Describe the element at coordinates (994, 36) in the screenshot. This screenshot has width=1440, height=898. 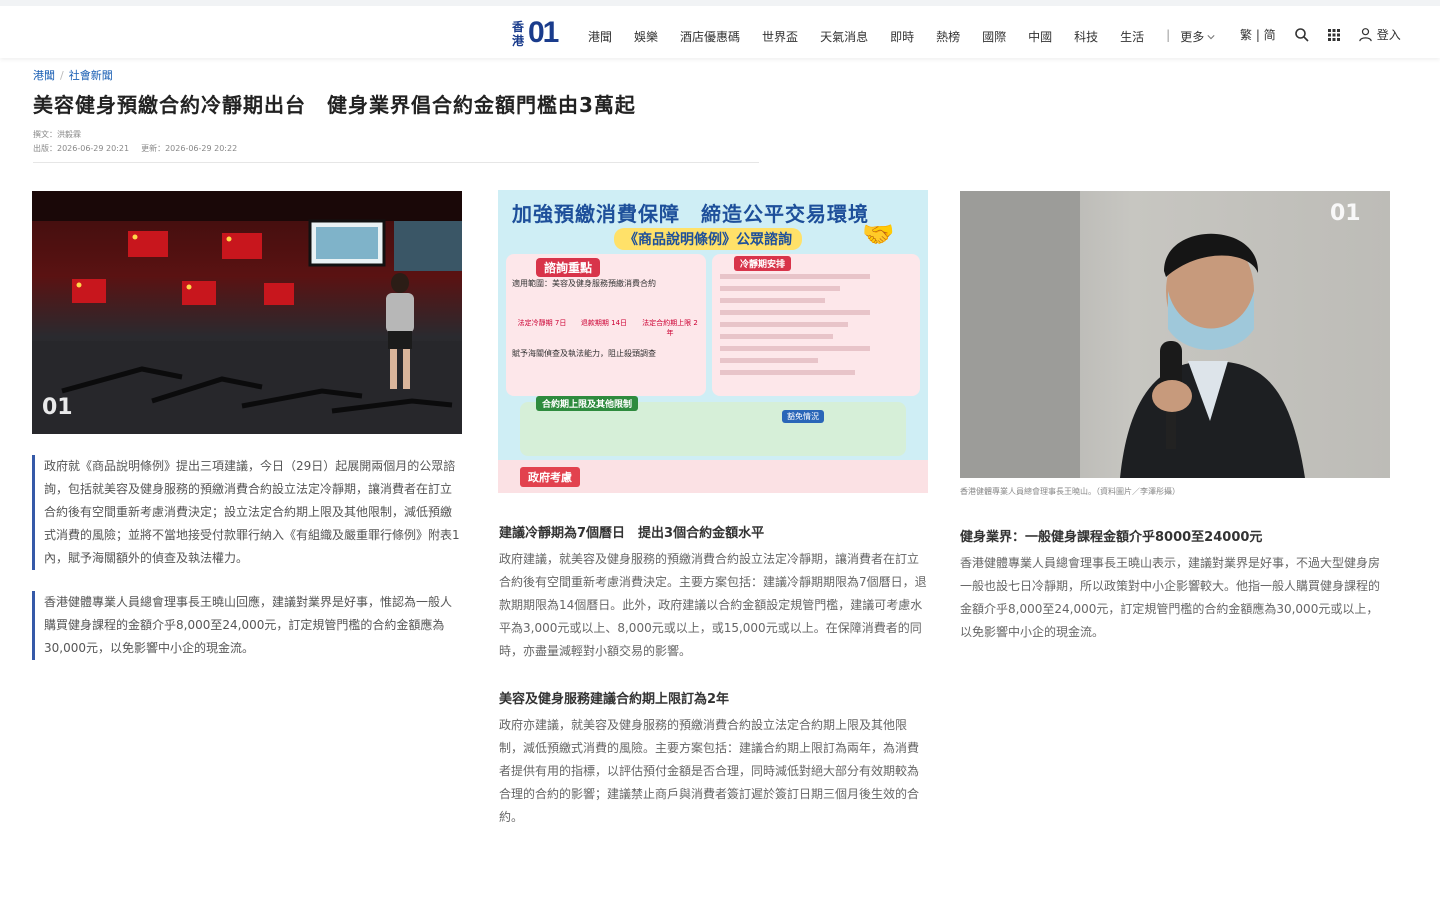
I see `nav-item-international: 國際` at that location.